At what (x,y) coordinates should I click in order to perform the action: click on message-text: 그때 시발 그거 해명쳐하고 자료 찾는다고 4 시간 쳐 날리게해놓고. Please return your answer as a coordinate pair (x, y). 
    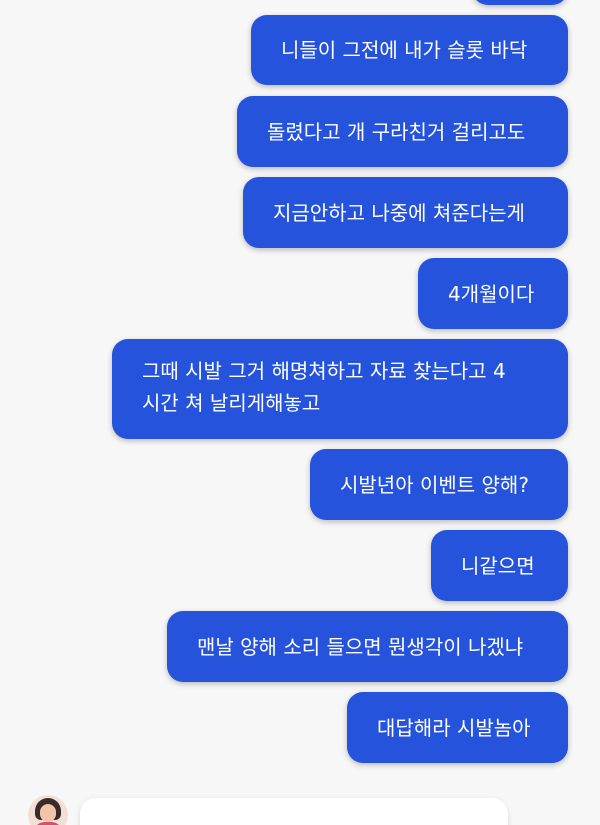
    Looking at the image, I should click on (324, 387).